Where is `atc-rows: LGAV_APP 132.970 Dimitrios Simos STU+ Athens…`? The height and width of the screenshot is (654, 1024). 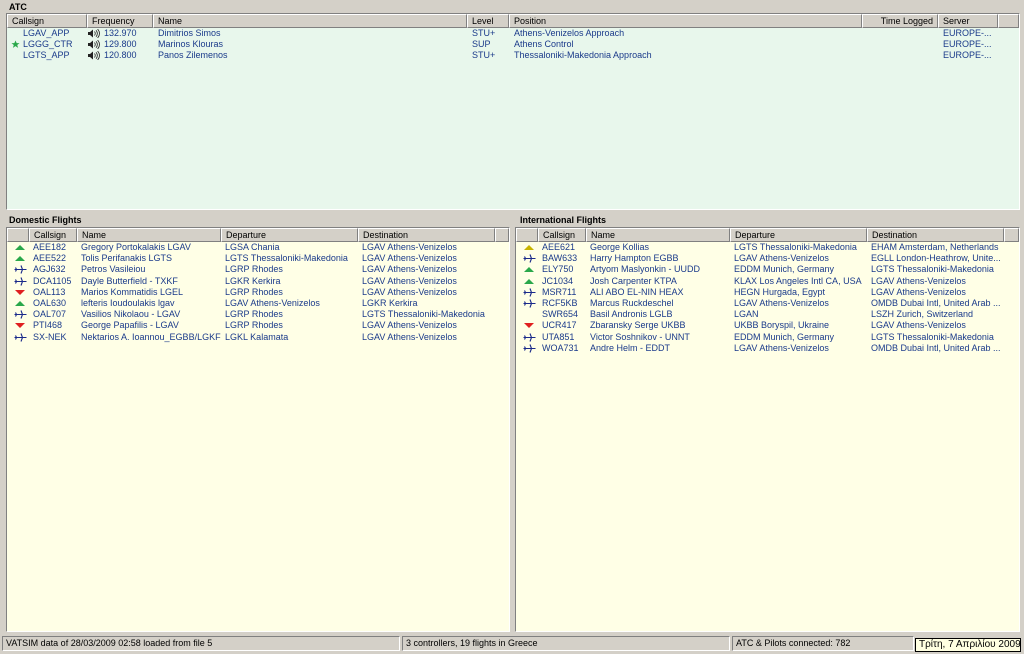 atc-rows: LGAV_APP 132.970 Dimitrios Simos STU+ Athens… is located at coordinates (513, 45).